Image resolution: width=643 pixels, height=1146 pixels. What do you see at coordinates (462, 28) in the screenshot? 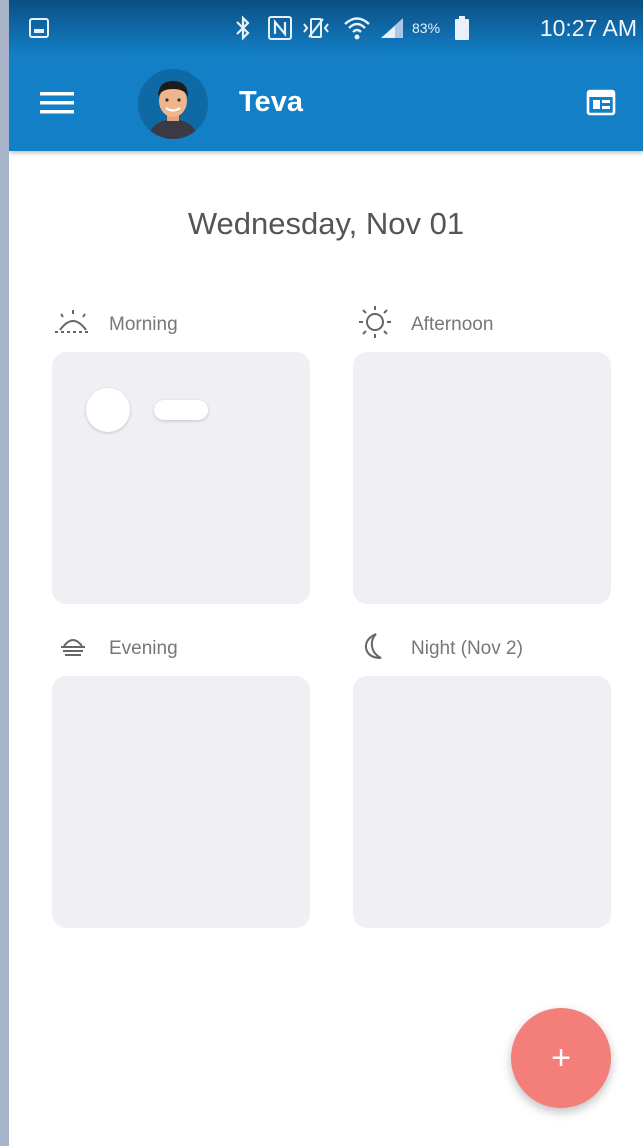
I see `battery-icon` at bounding box center [462, 28].